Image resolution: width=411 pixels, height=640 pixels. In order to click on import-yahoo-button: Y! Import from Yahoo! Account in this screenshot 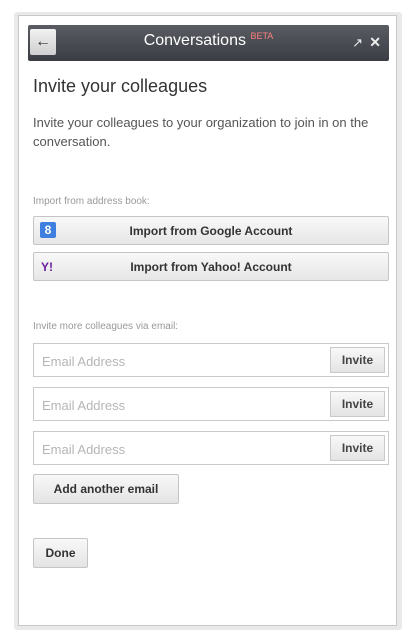, I will do `click(211, 266)`.